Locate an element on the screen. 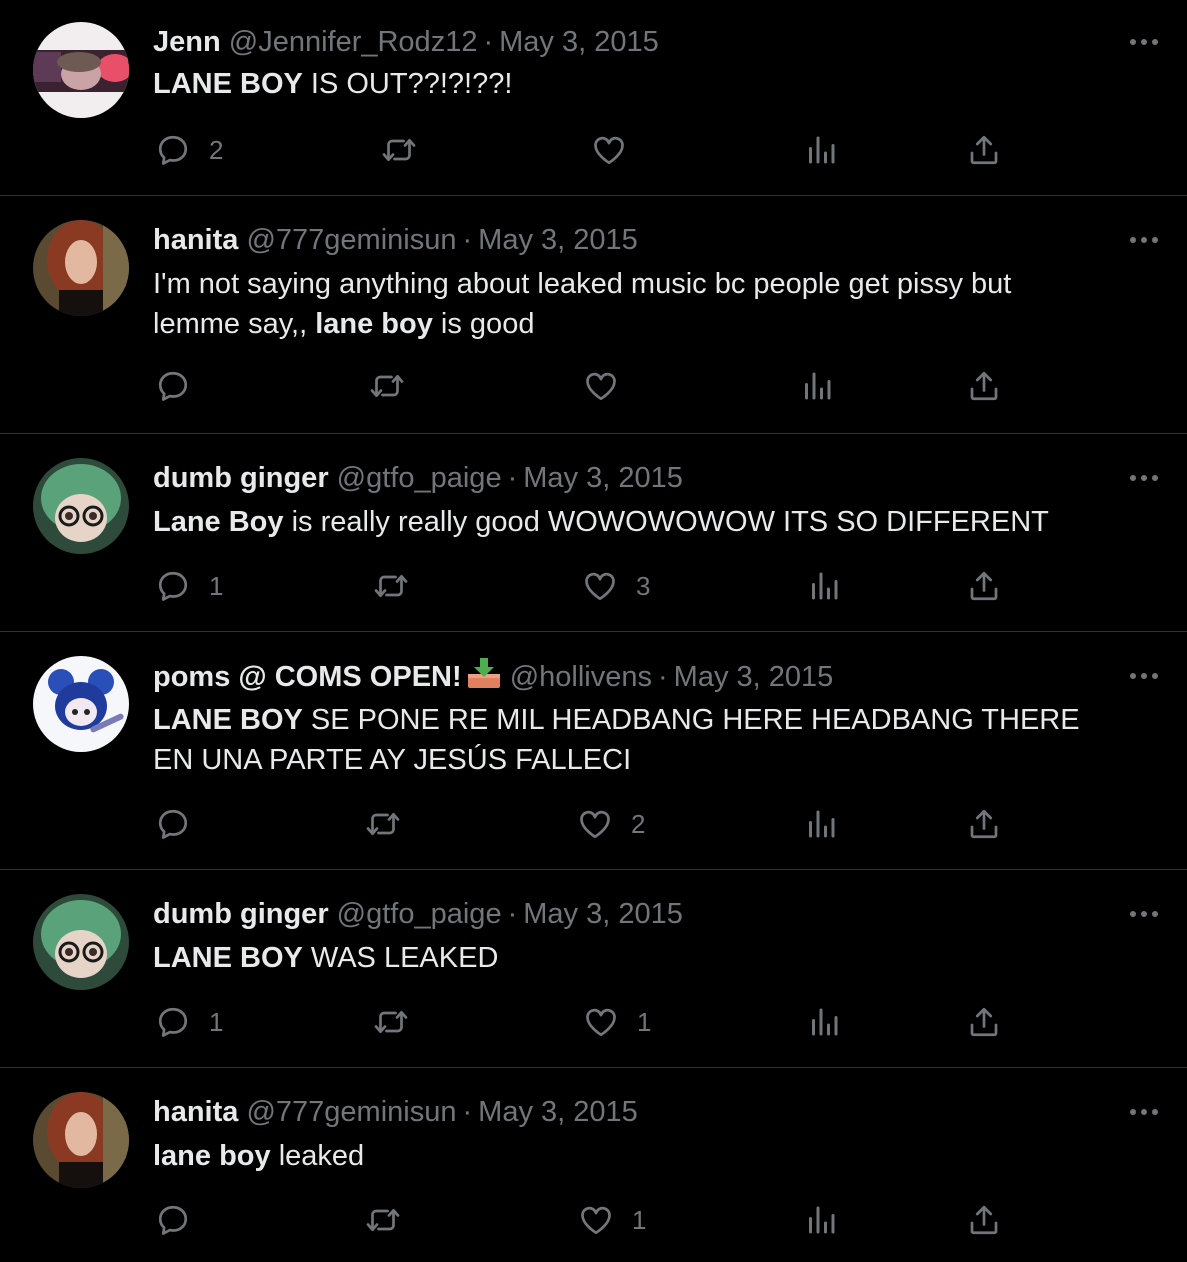 The width and height of the screenshot is (1187, 1262). tweet-text: lane boy leaked is located at coordinates (633, 1156).